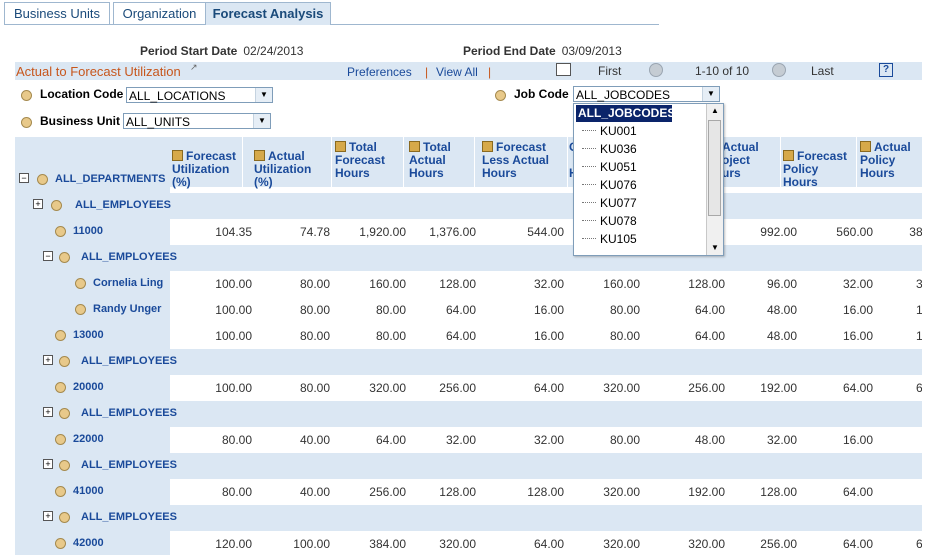 Image resolution: width=929 pixels, height=555 pixels. Describe the element at coordinates (640, 149) in the screenshot. I see `dropdown-item: KU036` at that location.